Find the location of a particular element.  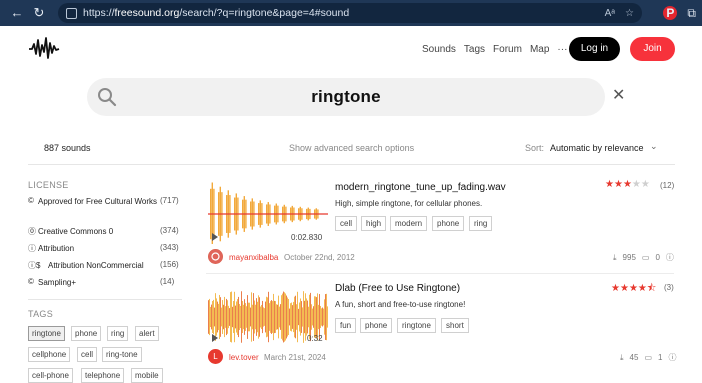

sort-label: Sort: is located at coordinates (535, 148).